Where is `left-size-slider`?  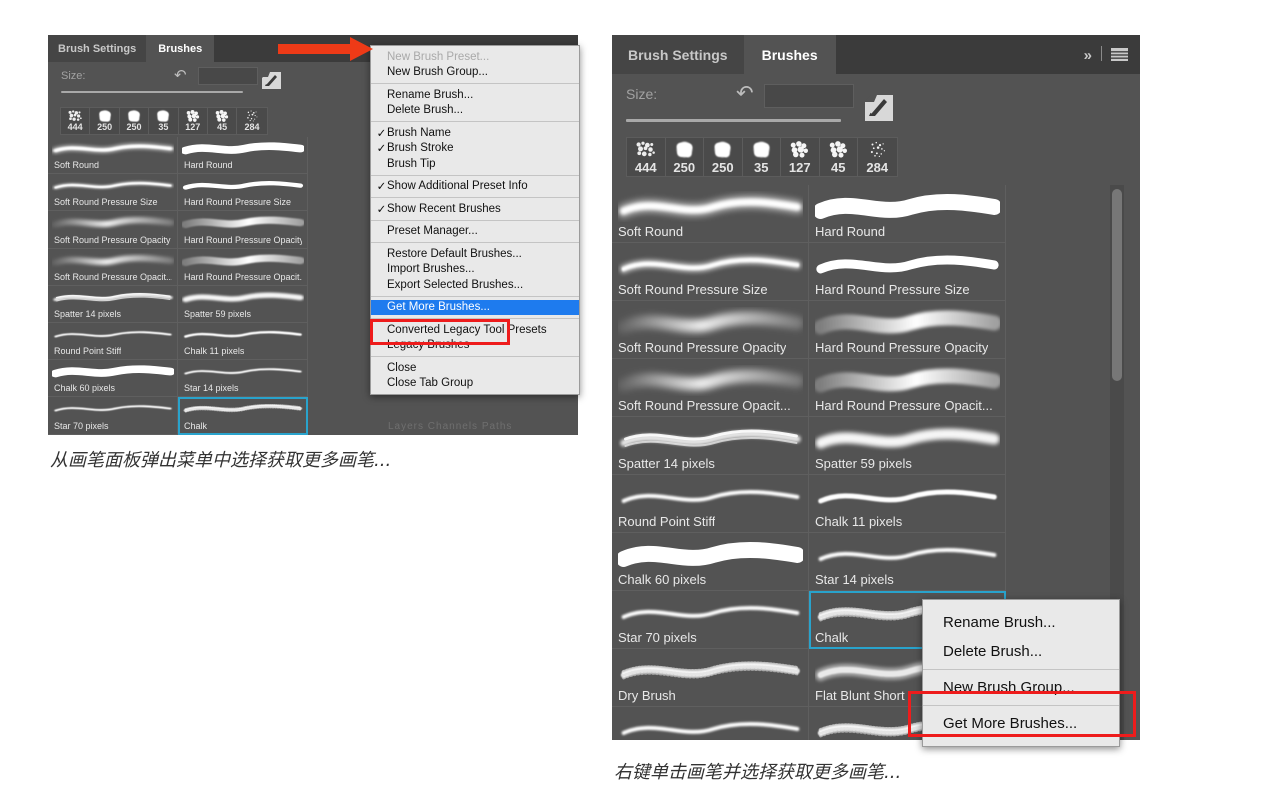
left-size-slider is located at coordinates (152, 92).